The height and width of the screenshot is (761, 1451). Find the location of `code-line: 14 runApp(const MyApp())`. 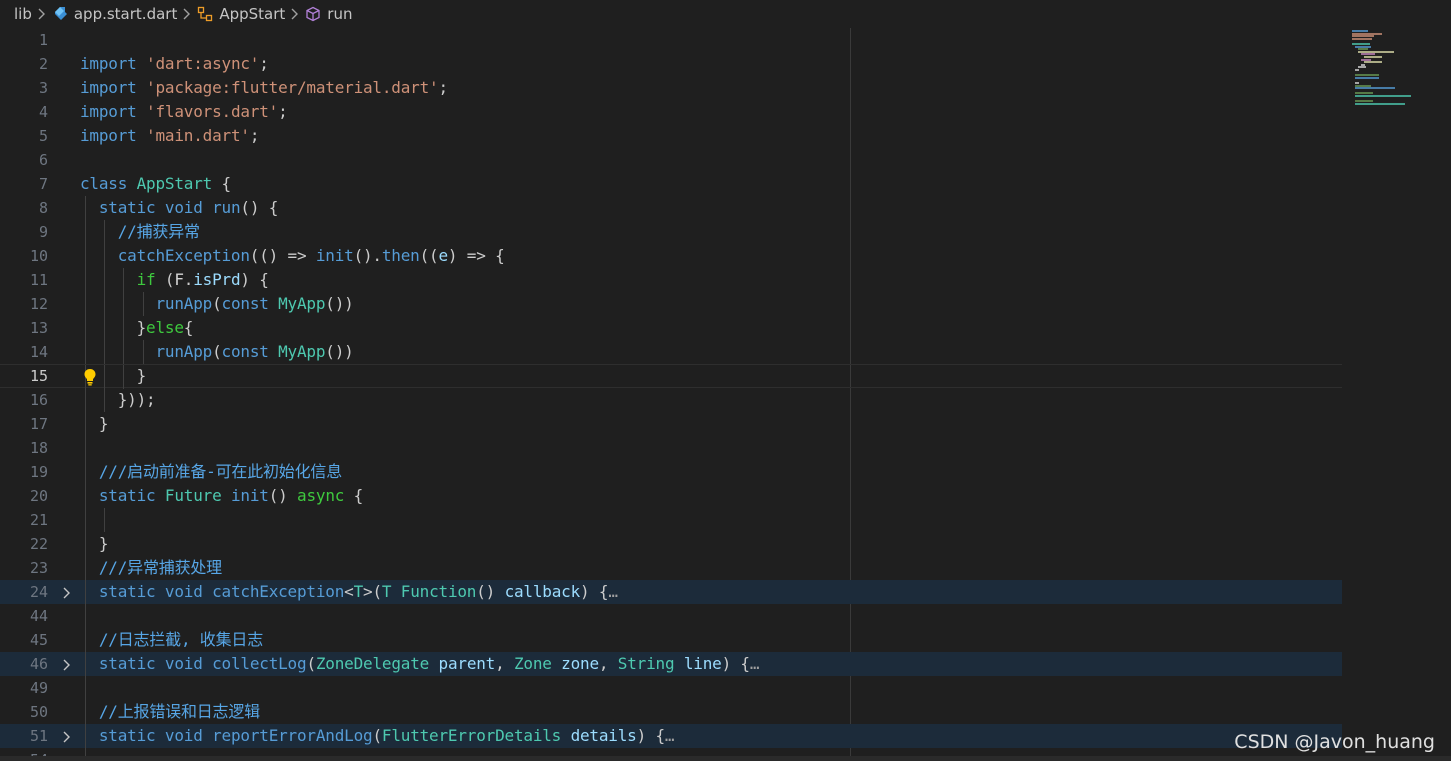

code-line: 14 runApp(const MyApp()) is located at coordinates (671, 352).